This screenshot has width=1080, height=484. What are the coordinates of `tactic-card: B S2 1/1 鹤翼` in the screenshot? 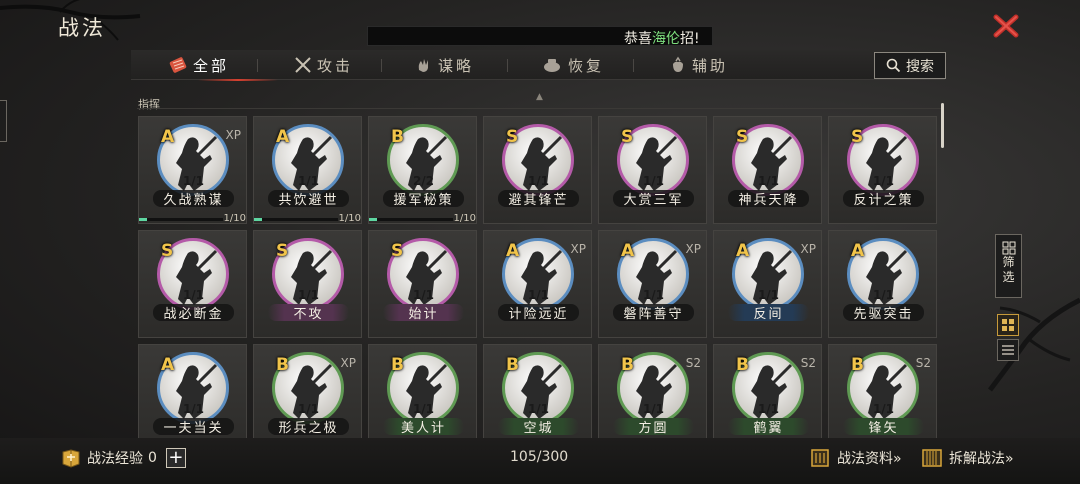 It's located at (767, 391).